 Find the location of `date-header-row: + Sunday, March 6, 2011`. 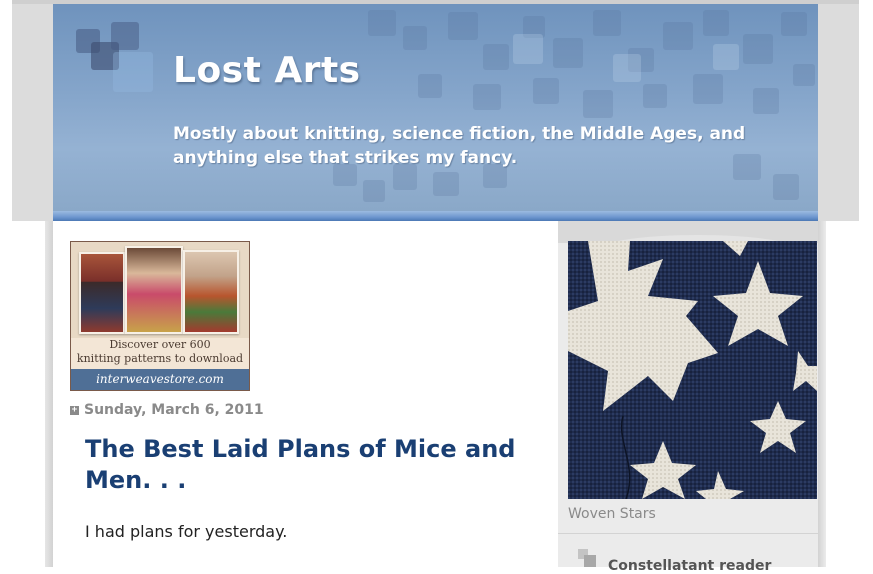

date-header-row: + Sunday, March 6, 2011 is located at coordinates (167, 410).